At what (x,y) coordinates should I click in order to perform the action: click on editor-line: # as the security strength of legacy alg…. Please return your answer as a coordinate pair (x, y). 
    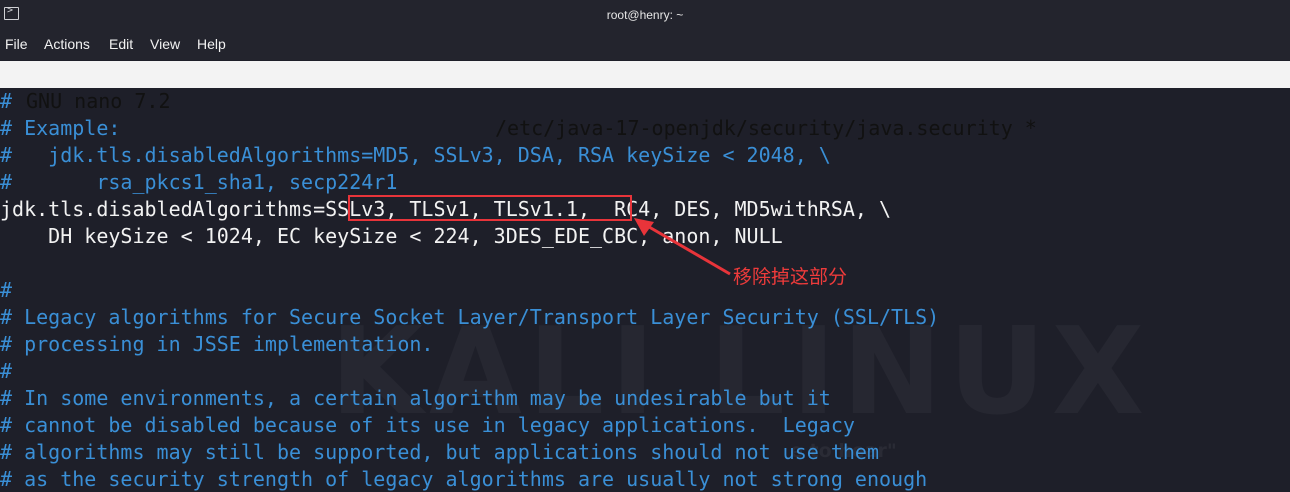
    Looking at the image, I should click on (464, 479).